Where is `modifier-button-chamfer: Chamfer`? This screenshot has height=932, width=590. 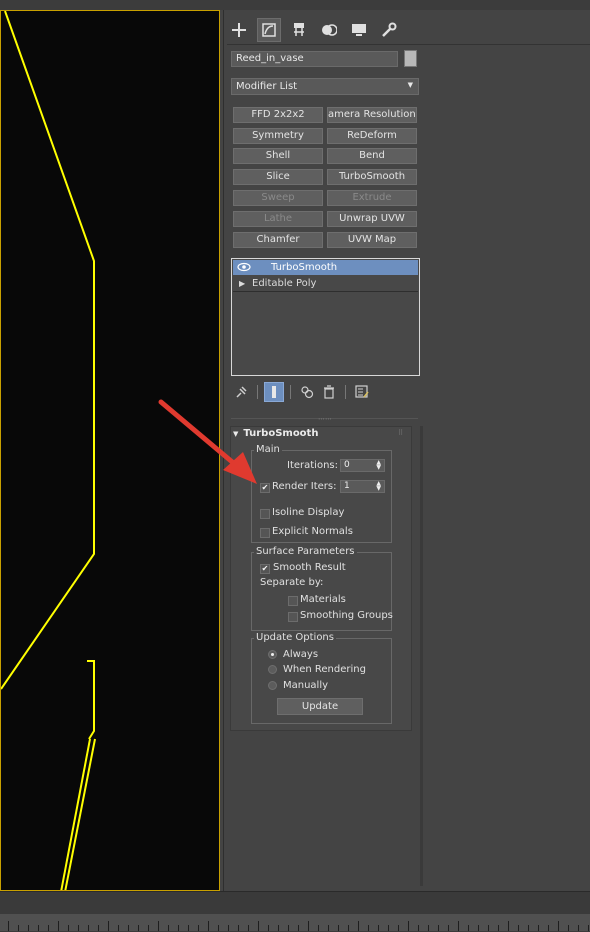
modifier-button-chamfer: Chamfer is located at coordinates (278, 240).